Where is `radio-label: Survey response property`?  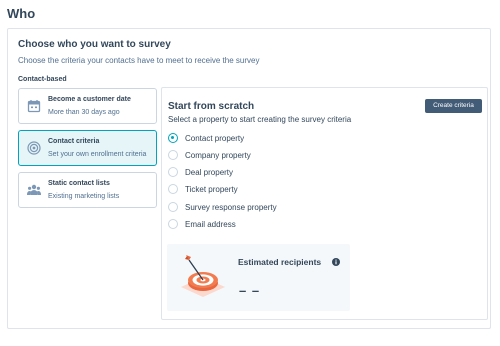
radio-label: Survey response property is located at coordinates (231, 207).